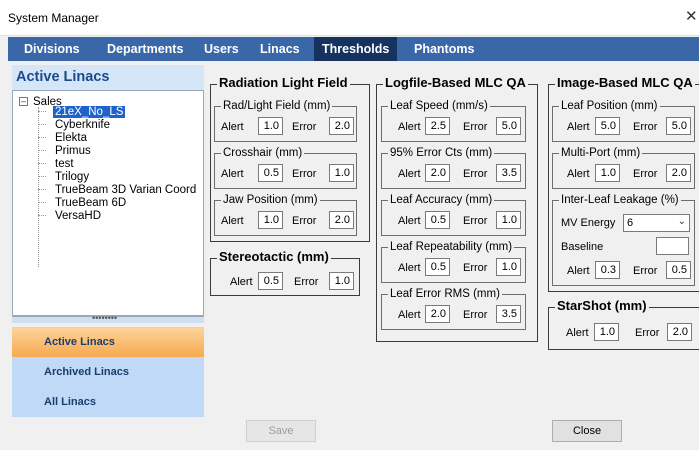  Describe the element at coordinates (508, 220) in the screenshot. I see `leaf-accuracy-error-input: 1.0` at that location.